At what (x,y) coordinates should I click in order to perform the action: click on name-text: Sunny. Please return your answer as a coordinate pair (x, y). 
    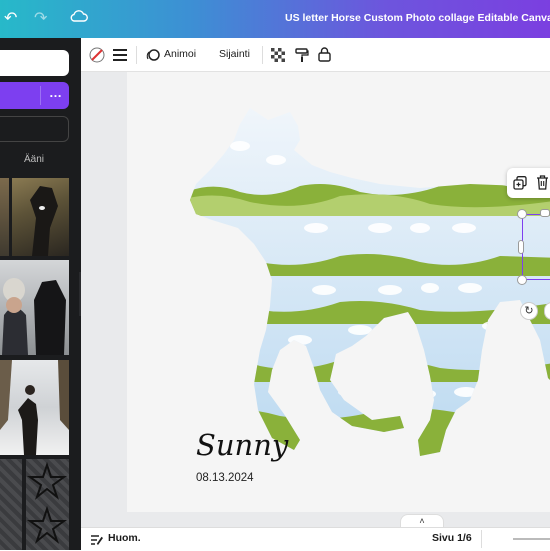
    Looking at the image, I should click on (242, 445).